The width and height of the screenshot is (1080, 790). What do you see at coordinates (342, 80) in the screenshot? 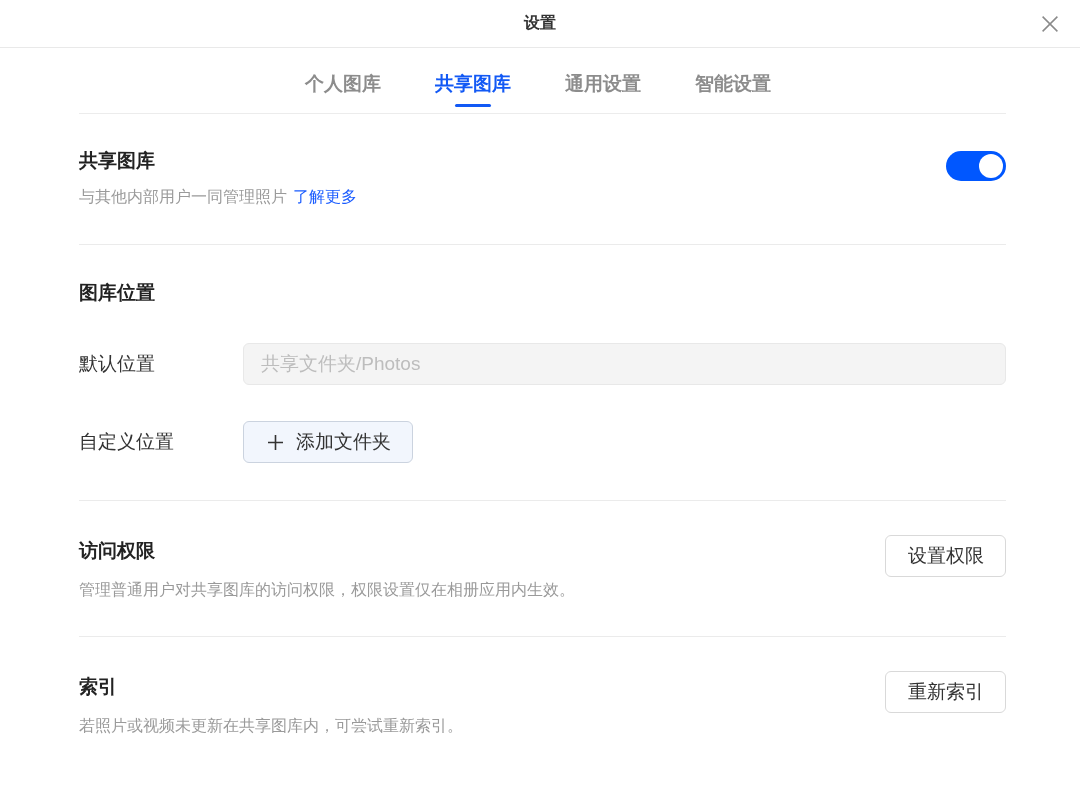
I see `tab: 个人图库` at bounding box center [342, 80].